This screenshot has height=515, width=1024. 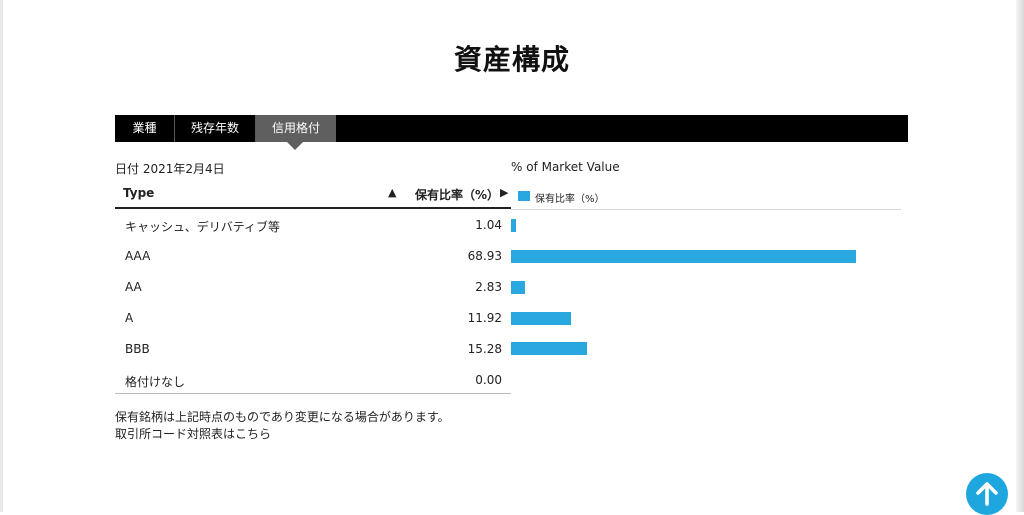 I want to click on legend-swatch, so click(x=524, y=196).